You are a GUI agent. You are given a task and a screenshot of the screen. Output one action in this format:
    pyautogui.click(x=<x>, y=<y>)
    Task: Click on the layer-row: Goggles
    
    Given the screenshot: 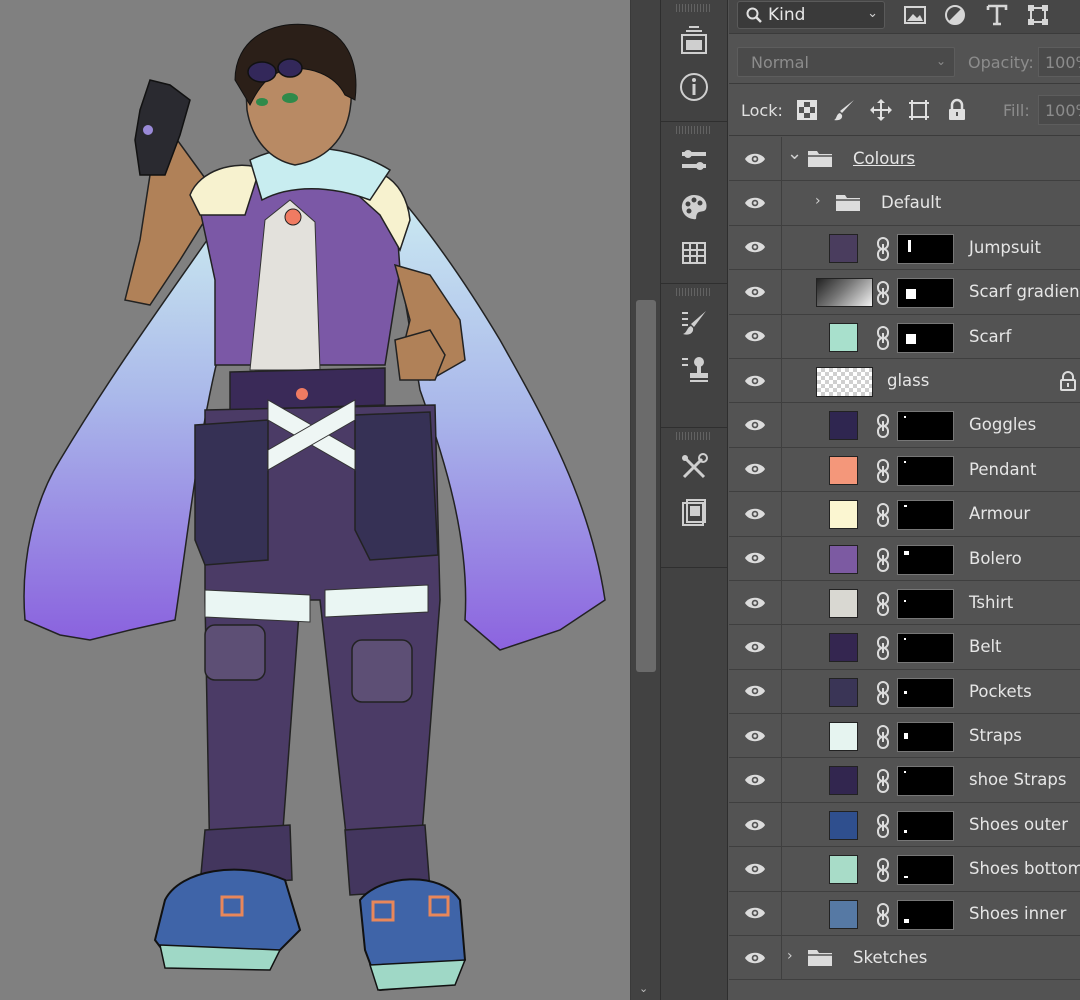 What is the action you would take?
    pyautogui.click(x=904, y=425)
    